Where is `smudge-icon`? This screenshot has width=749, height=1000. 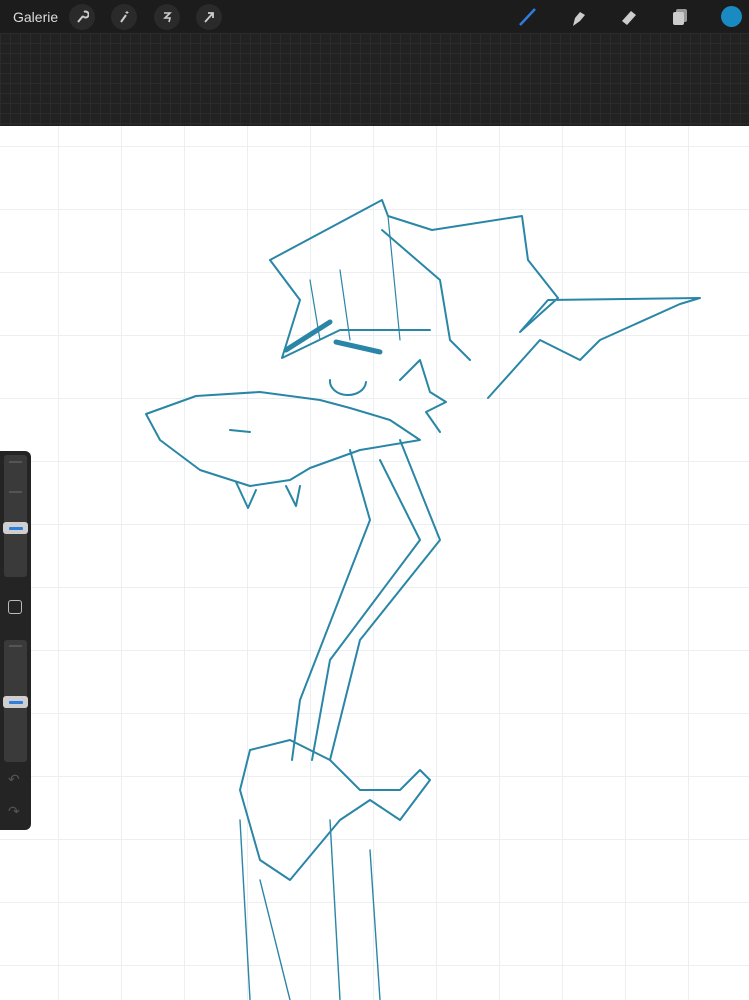
smudge-icon is located at coordinates (578, 17).